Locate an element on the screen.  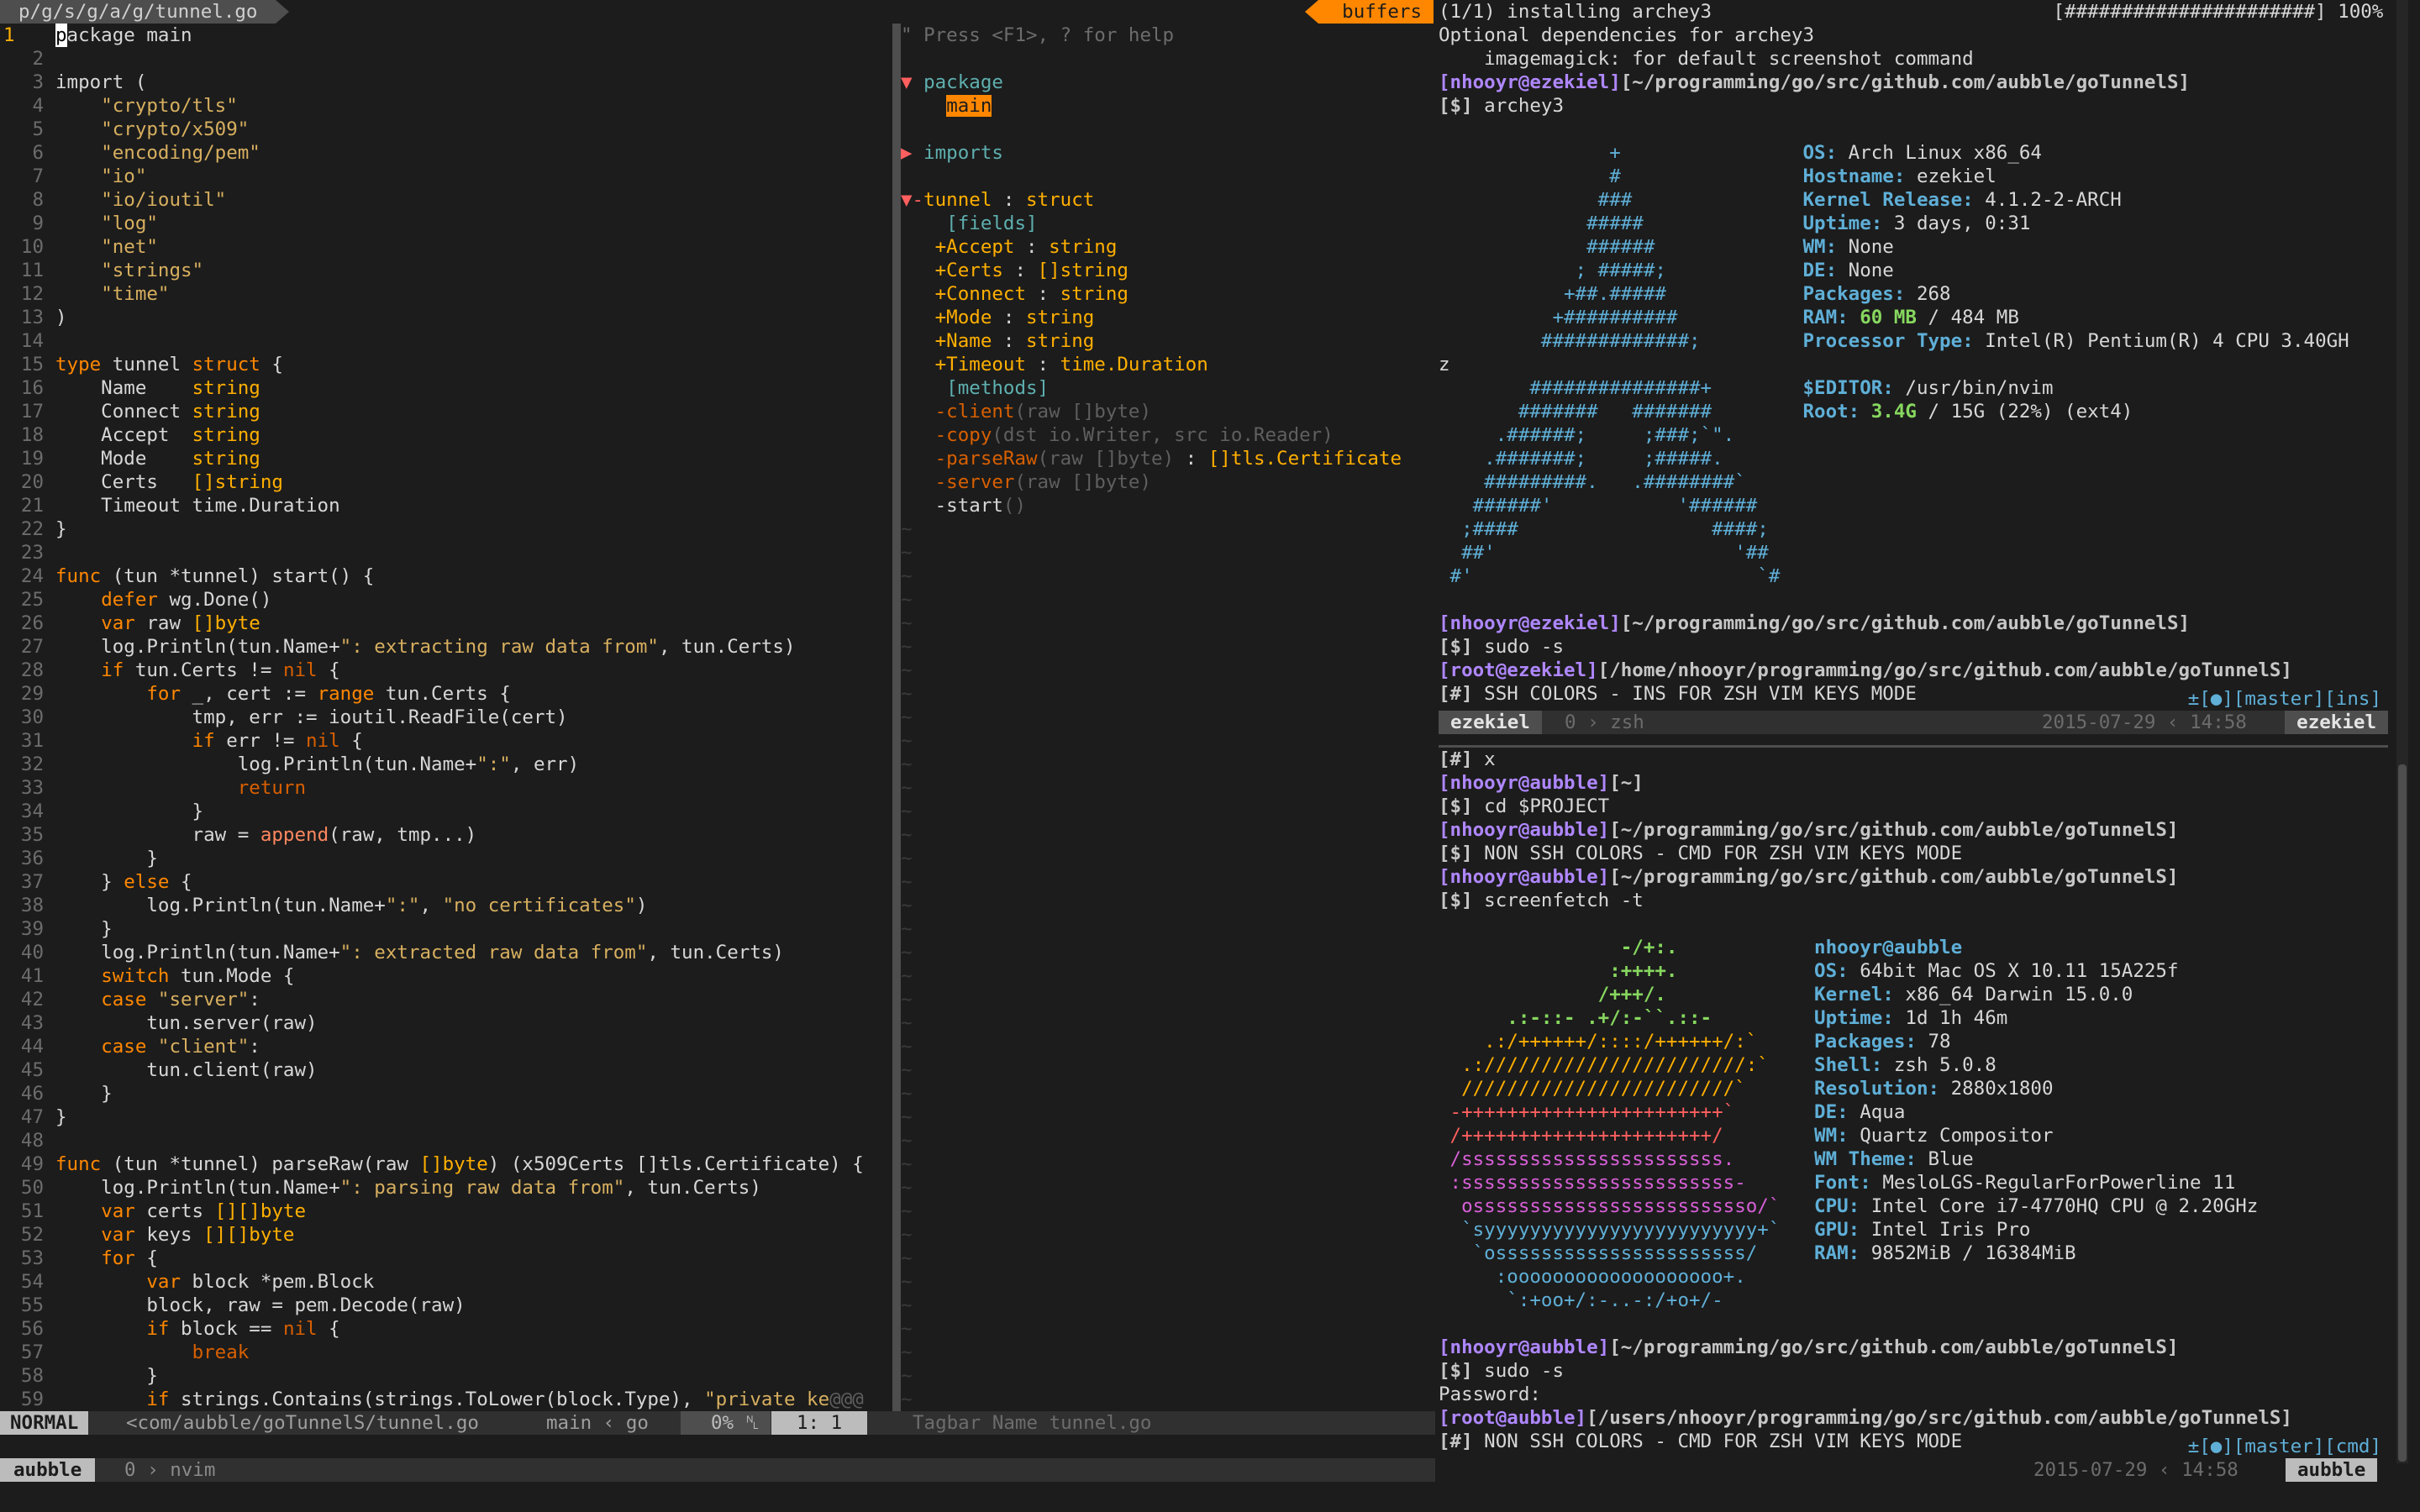
line-number: 4 is located at coordinates (38, 106).